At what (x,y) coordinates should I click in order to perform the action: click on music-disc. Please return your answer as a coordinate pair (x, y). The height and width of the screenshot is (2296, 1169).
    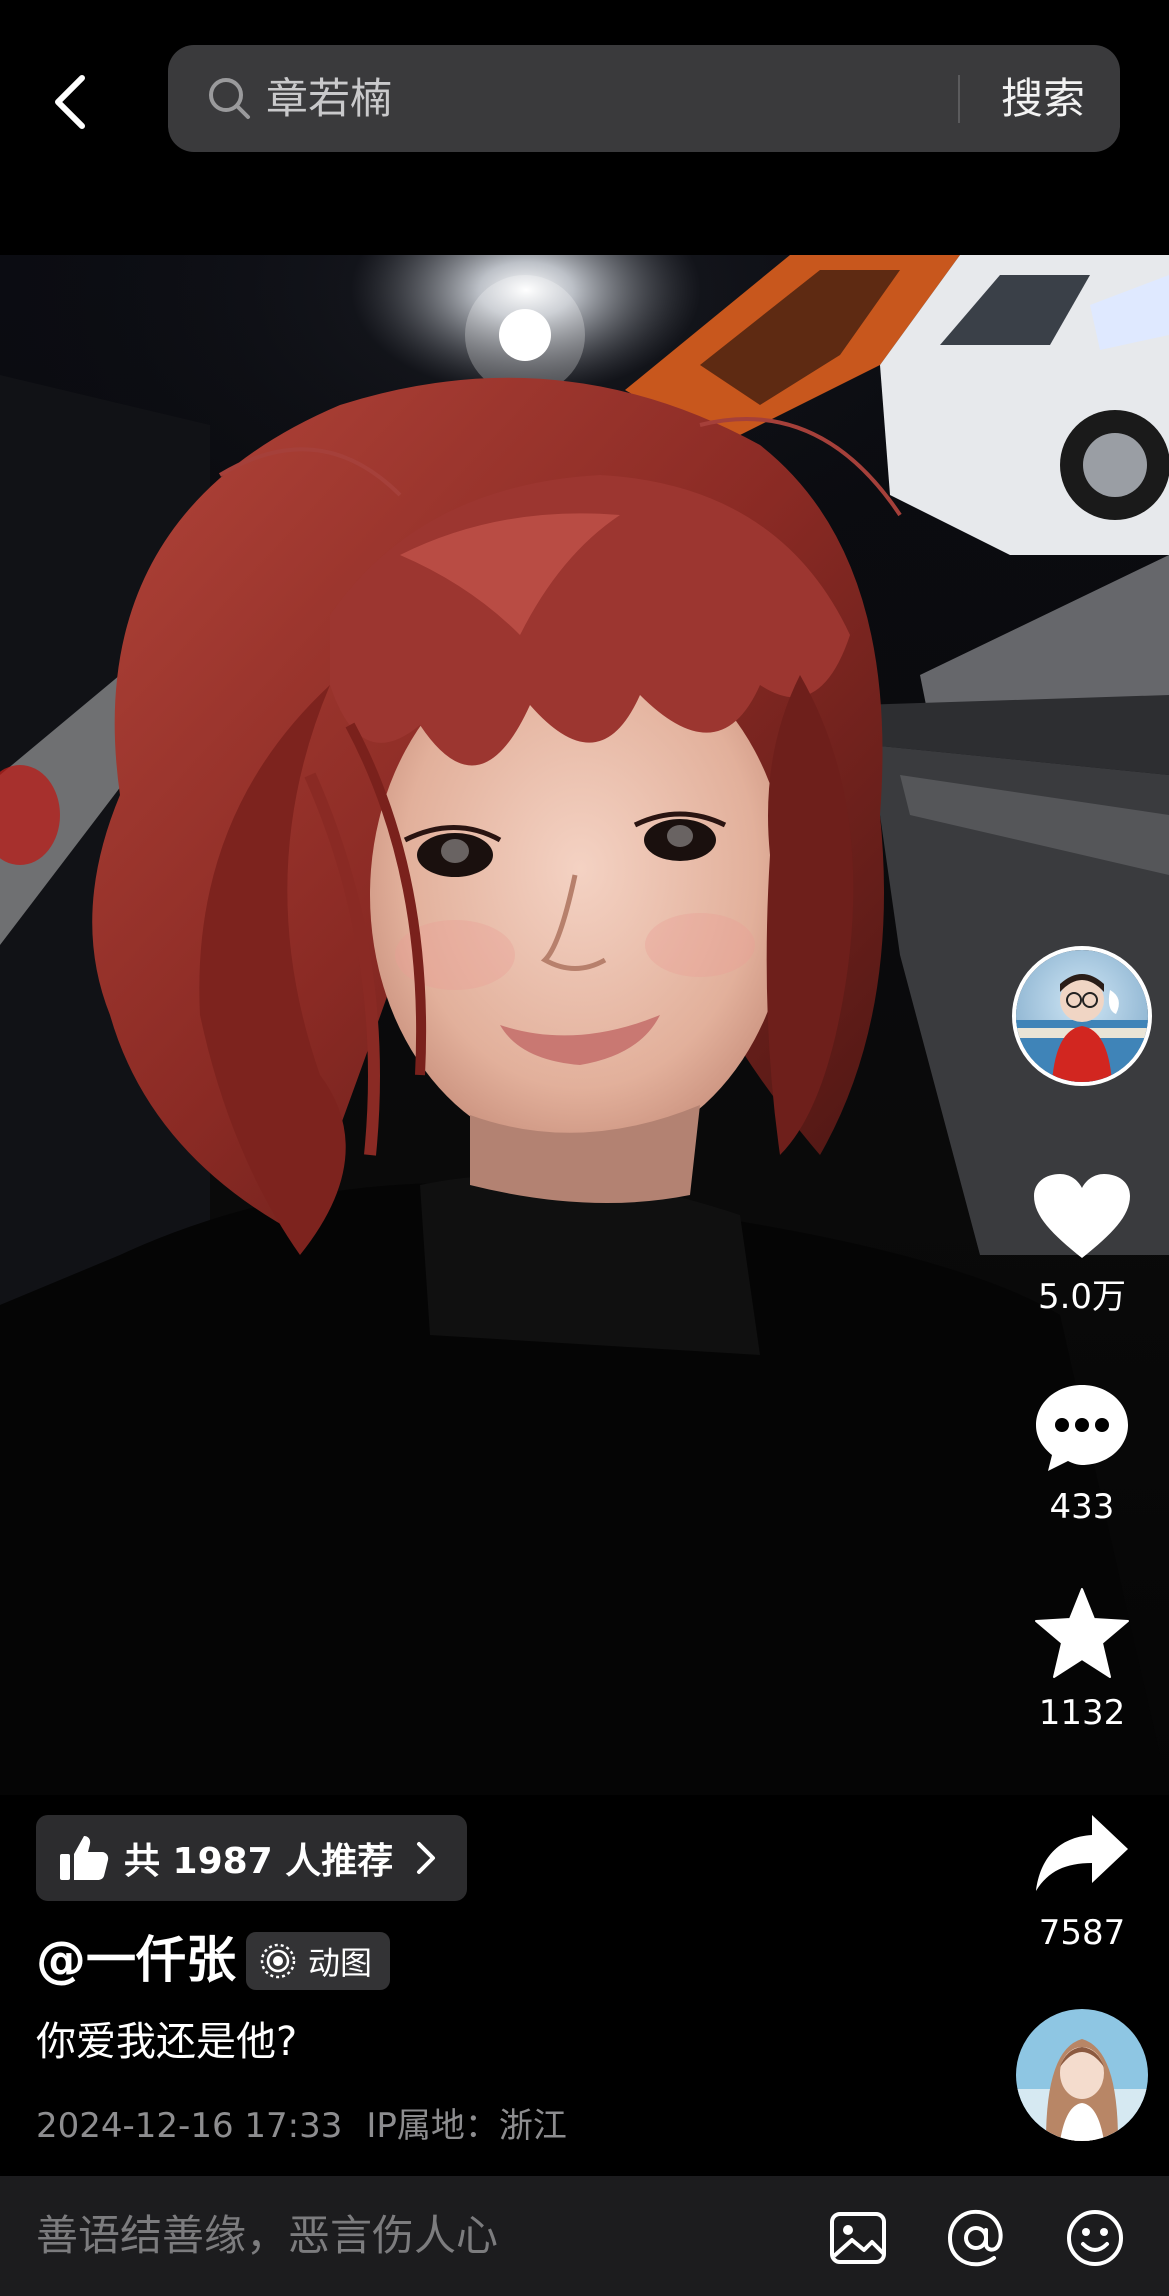
    Looking at the image, I should click on (1082, 2075).